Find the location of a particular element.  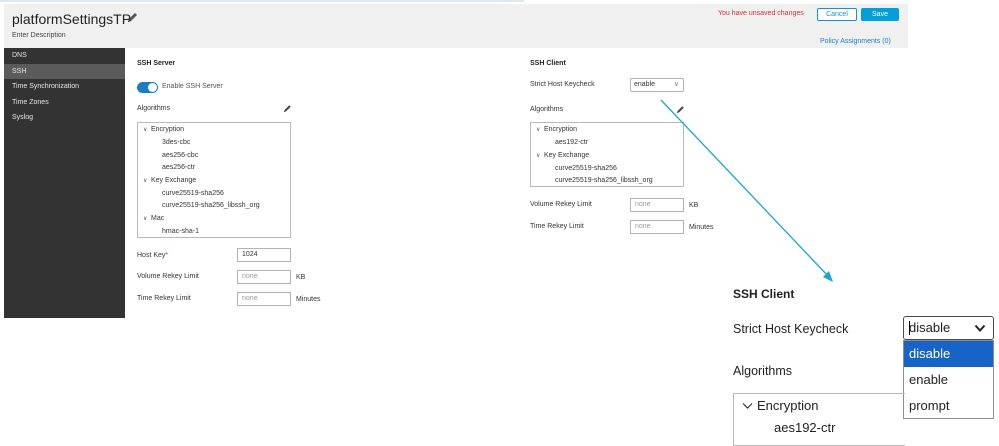

sidebar-item-ssh: SSH is located at coordinates (64, 71).